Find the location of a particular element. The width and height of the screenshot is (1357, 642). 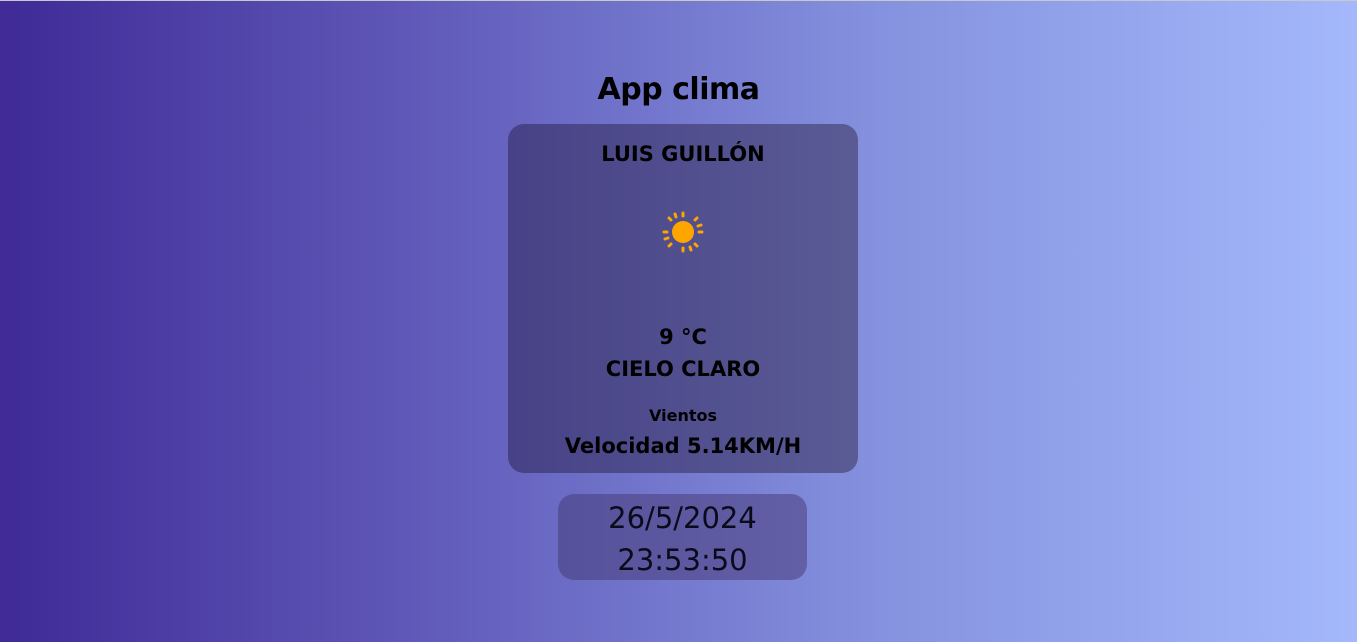

current-date: 26/5/2024 is located at coordinates (682, 518).